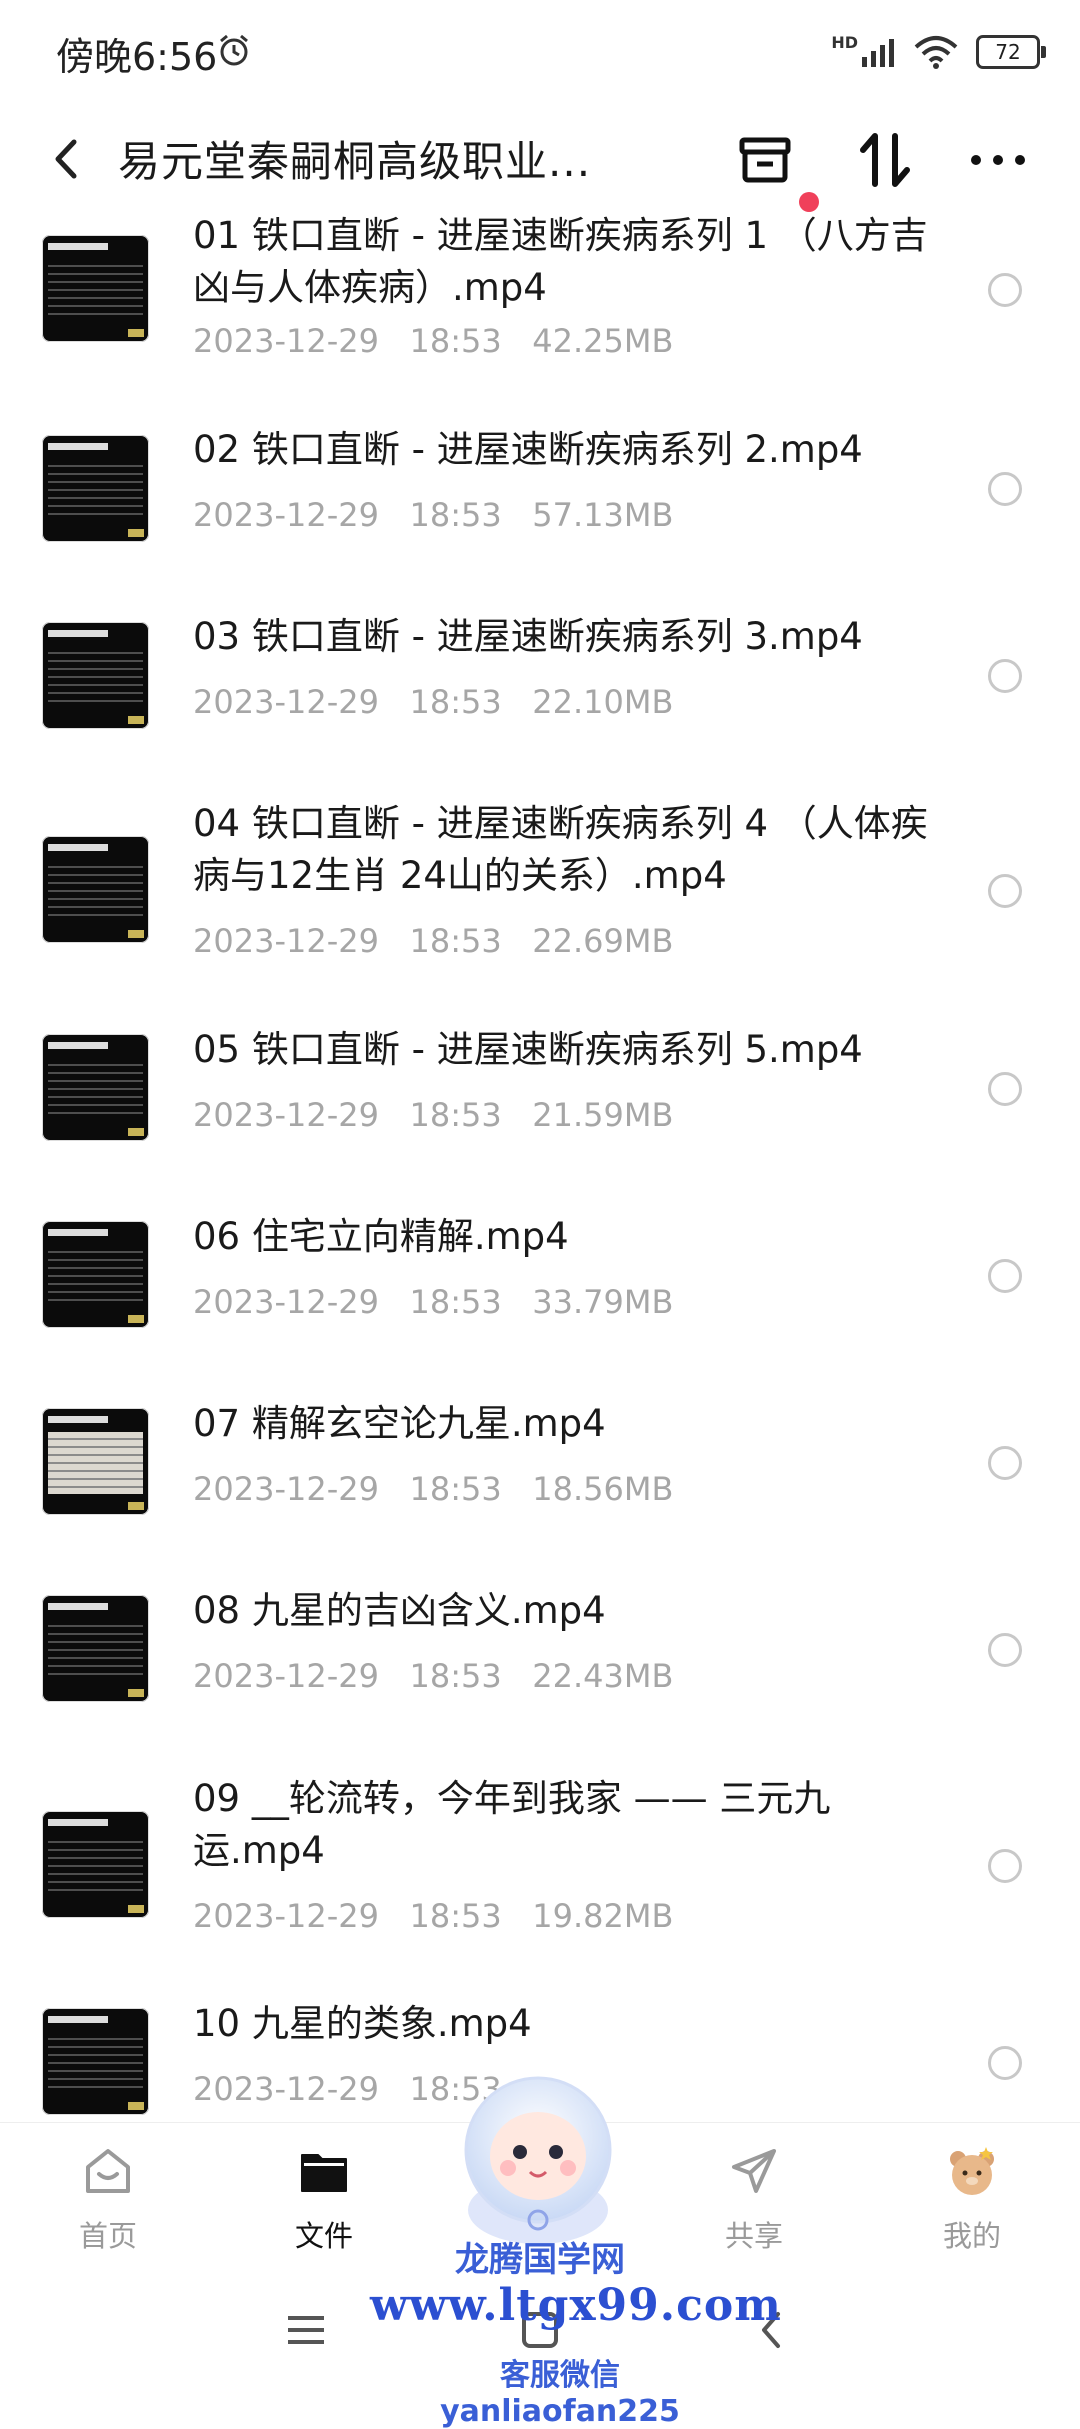 The height and width of the screenshot is (2429, 1080). I want to click on archive-icon, so click(765, 160).